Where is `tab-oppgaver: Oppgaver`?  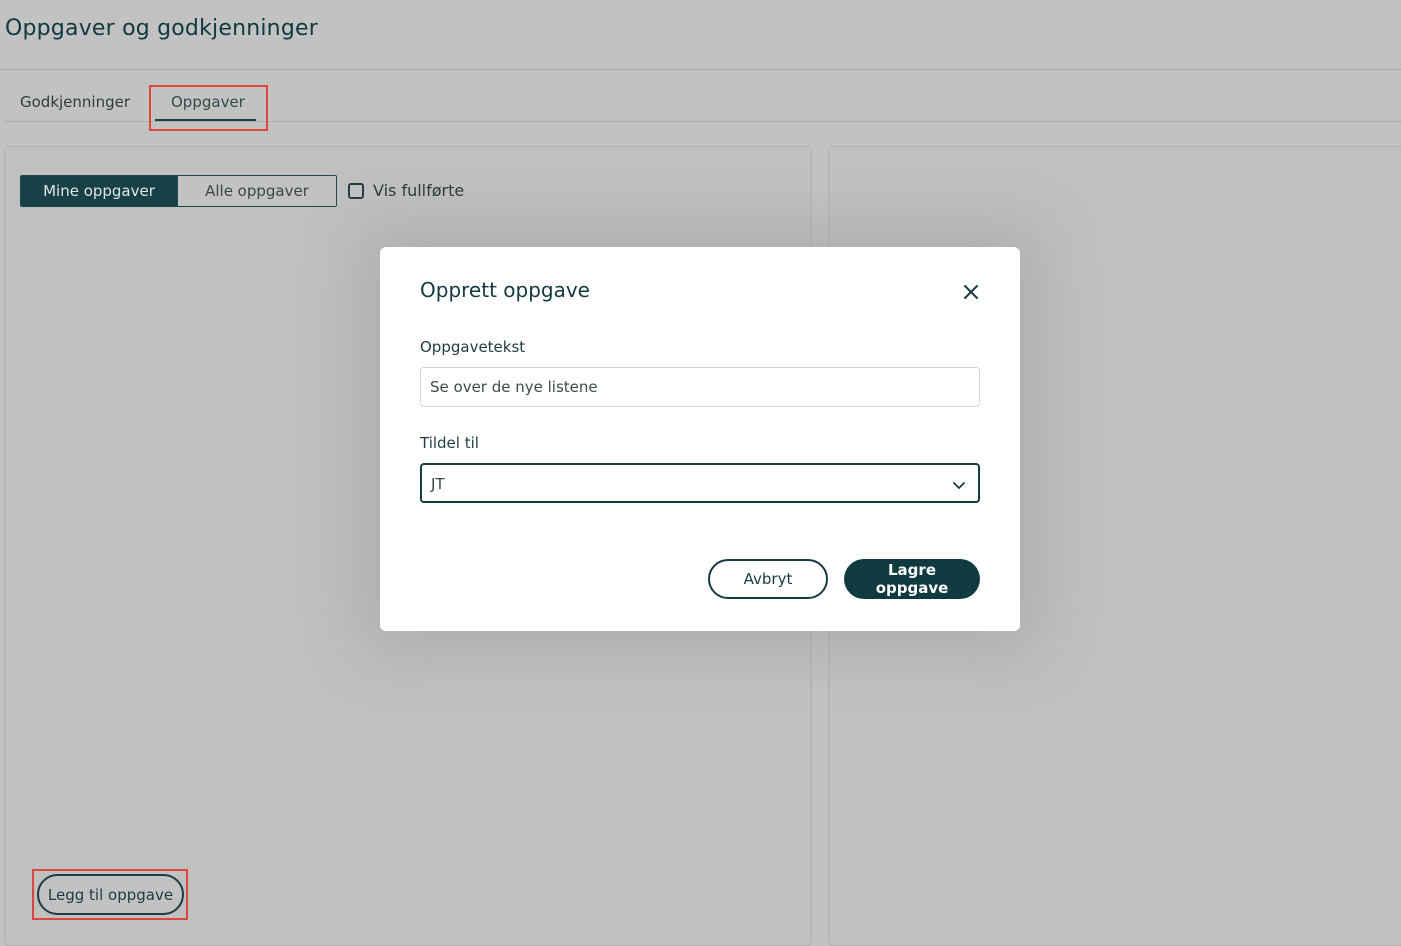
tab-oppgaver: Oppgaver is located at coordinates (208, 102).